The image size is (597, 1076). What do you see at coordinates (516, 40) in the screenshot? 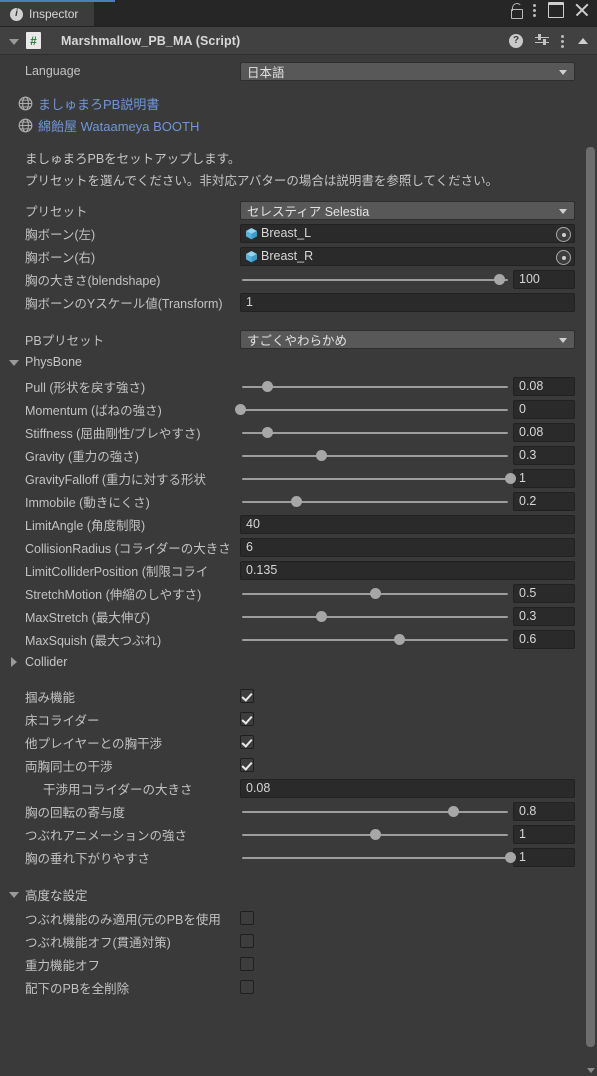
I see `help-icon: ?` at bounding box center [516, 40].